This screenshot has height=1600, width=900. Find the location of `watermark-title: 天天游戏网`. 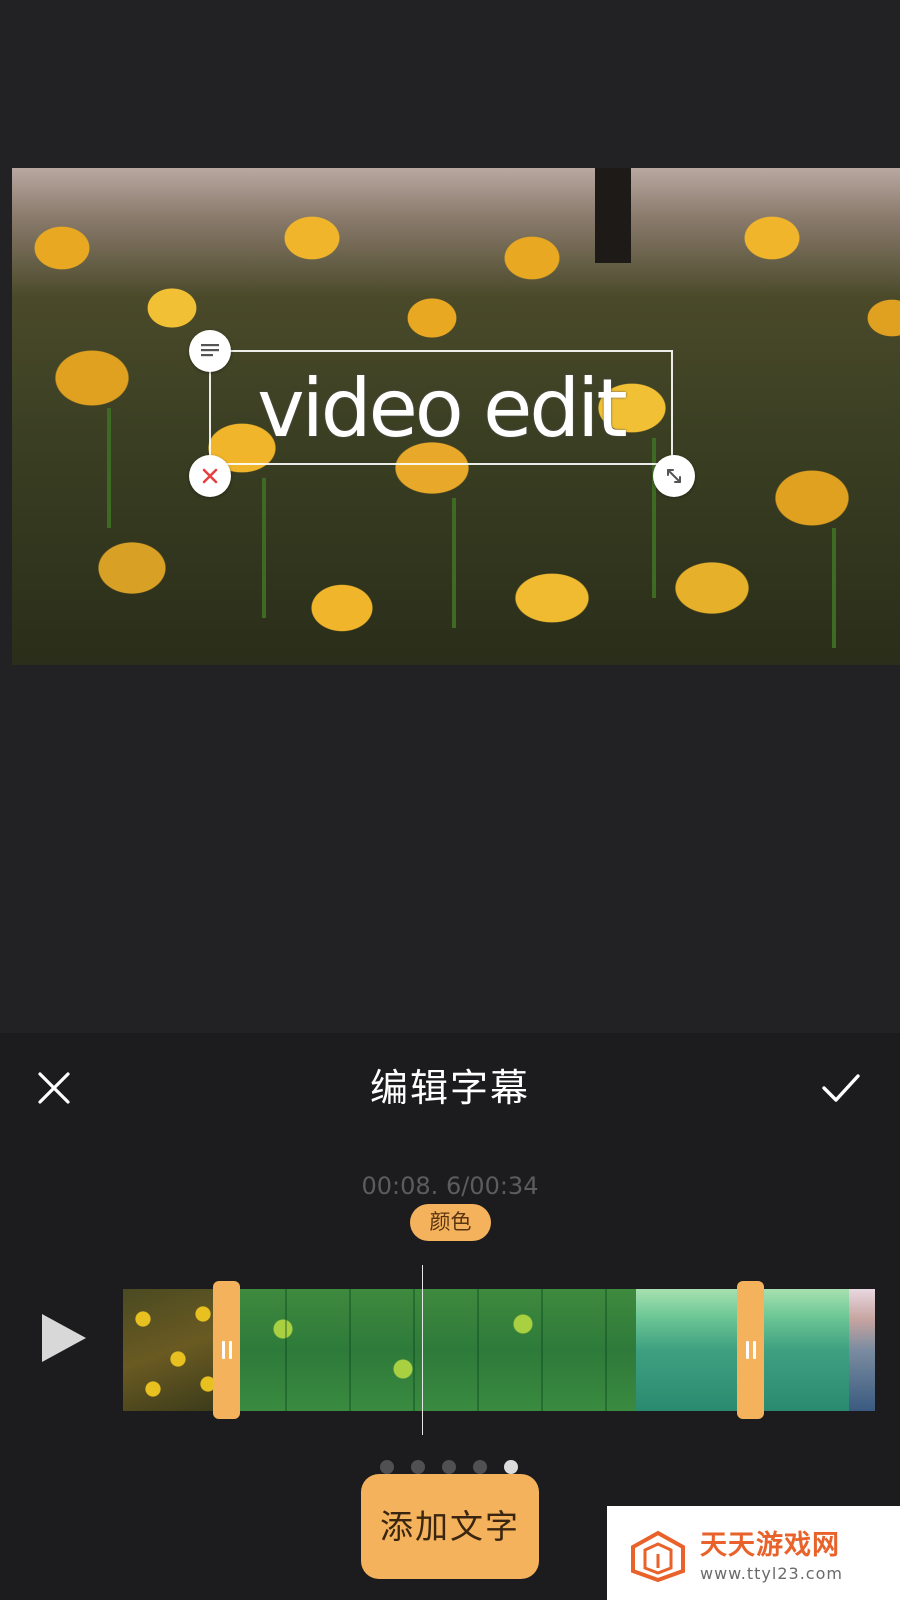

watermark-title: 天天游戏网 is located at coordinates (770, 1545).